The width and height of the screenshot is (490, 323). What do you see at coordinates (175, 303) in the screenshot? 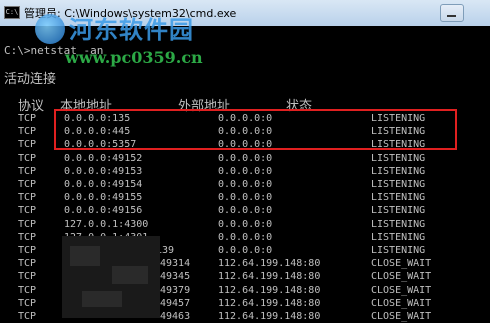
I see `cell-local: 49457` at bounding box center [175, 303].